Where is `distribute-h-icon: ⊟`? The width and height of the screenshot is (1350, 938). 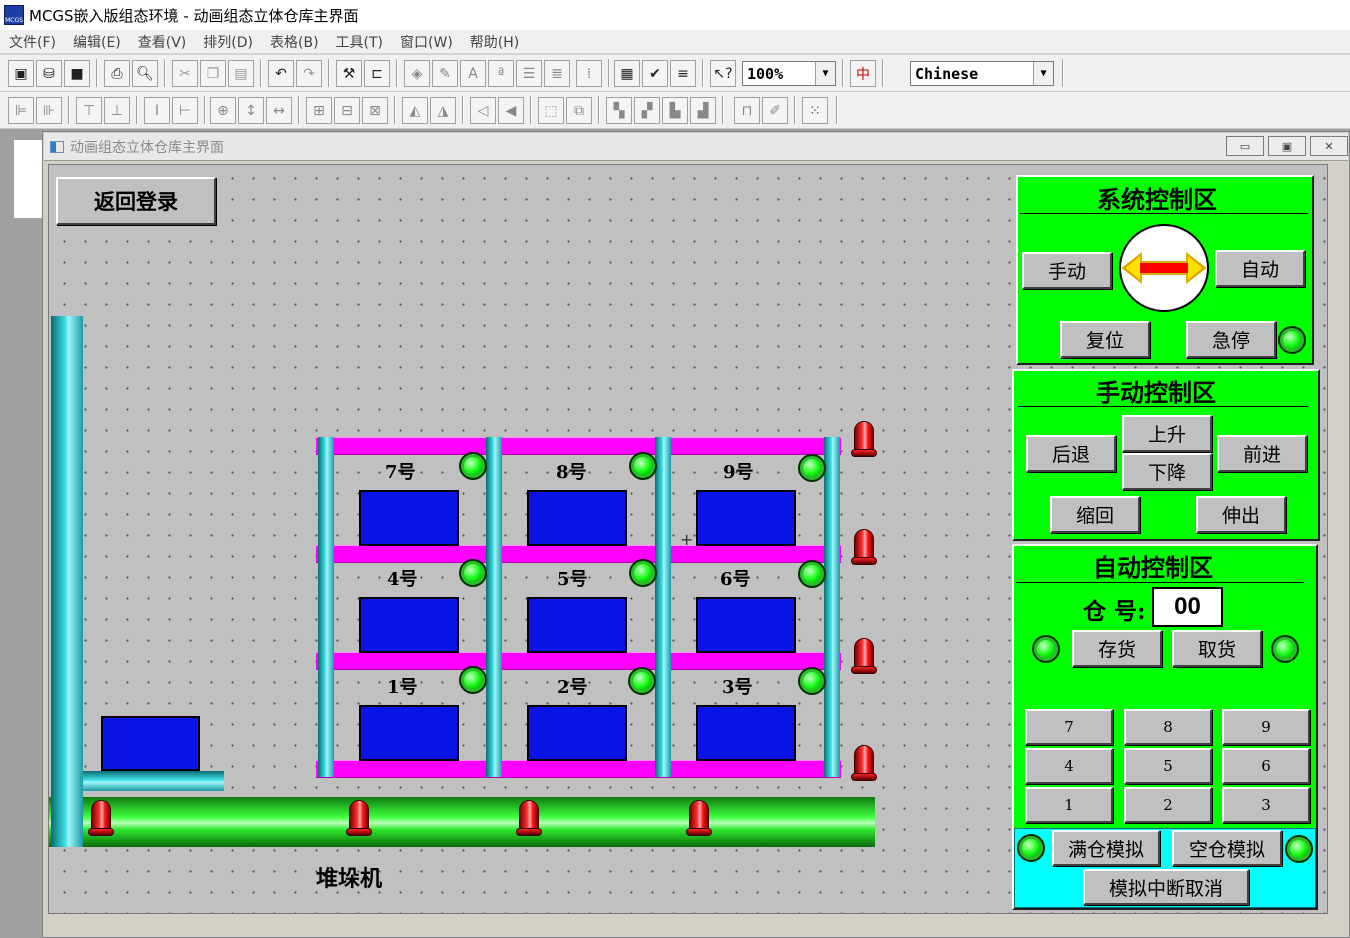
distribute-h-icon: ⊟ is located at coordinates (347, 110).